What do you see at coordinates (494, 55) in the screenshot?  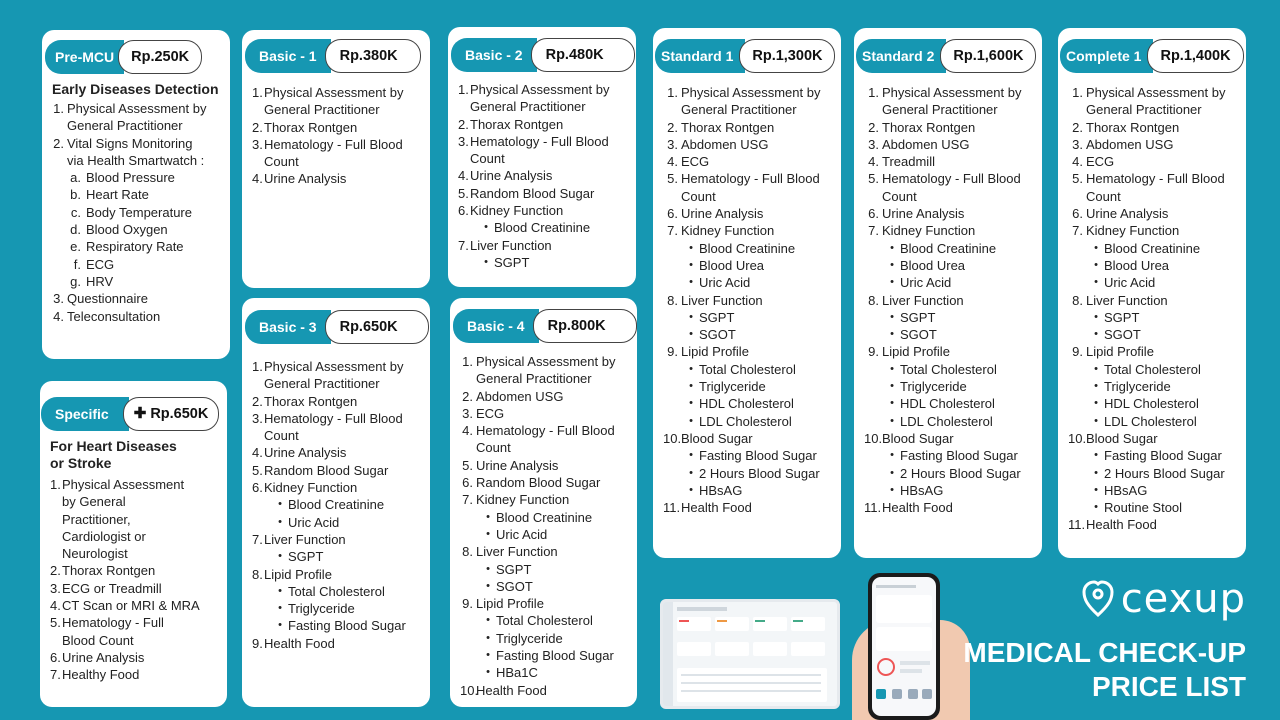 I see `basic-2-tag: Basic - 2` at bounding box center [494, 55].